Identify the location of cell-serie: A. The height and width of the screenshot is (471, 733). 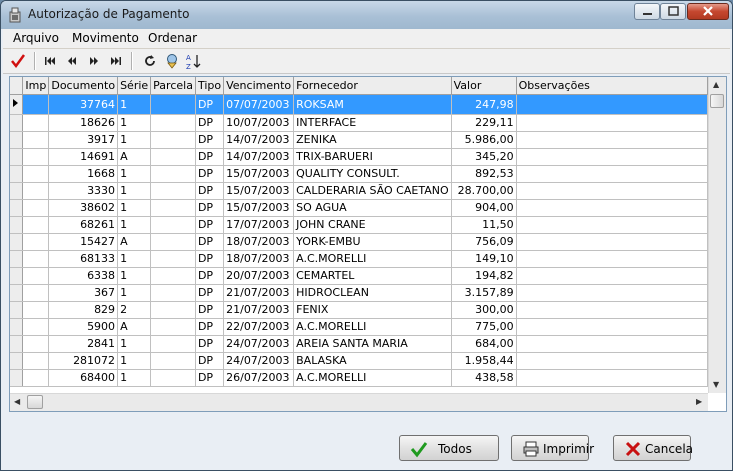
(134, 157).